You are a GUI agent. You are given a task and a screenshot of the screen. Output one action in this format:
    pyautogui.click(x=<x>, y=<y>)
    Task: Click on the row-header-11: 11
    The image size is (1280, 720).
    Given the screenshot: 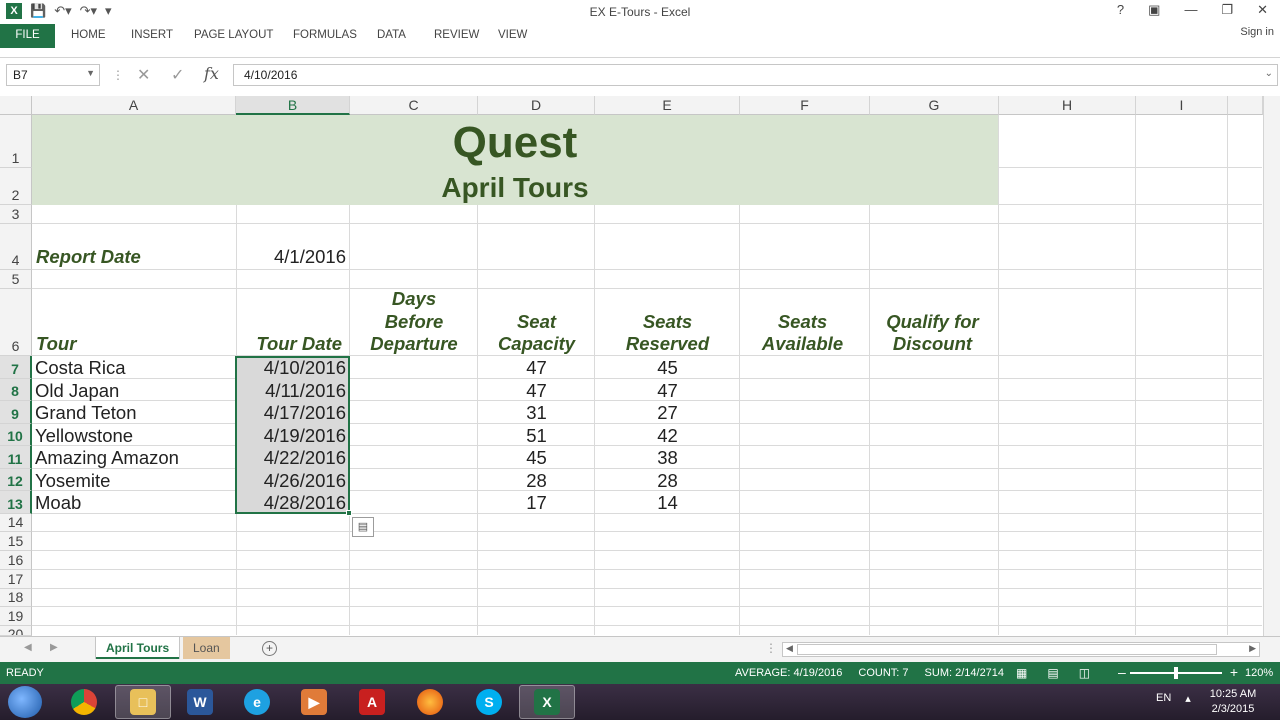 What is the action you would take?
    pyautogui.click(x=16, y=457)
    